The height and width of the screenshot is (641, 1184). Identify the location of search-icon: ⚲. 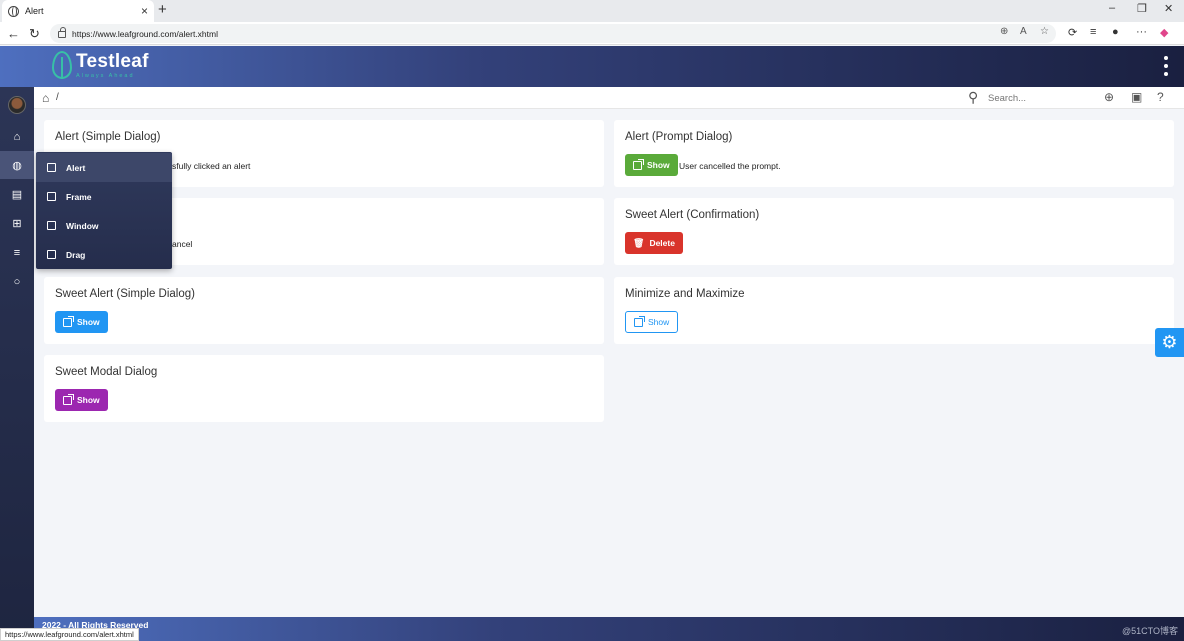
(973, 97).